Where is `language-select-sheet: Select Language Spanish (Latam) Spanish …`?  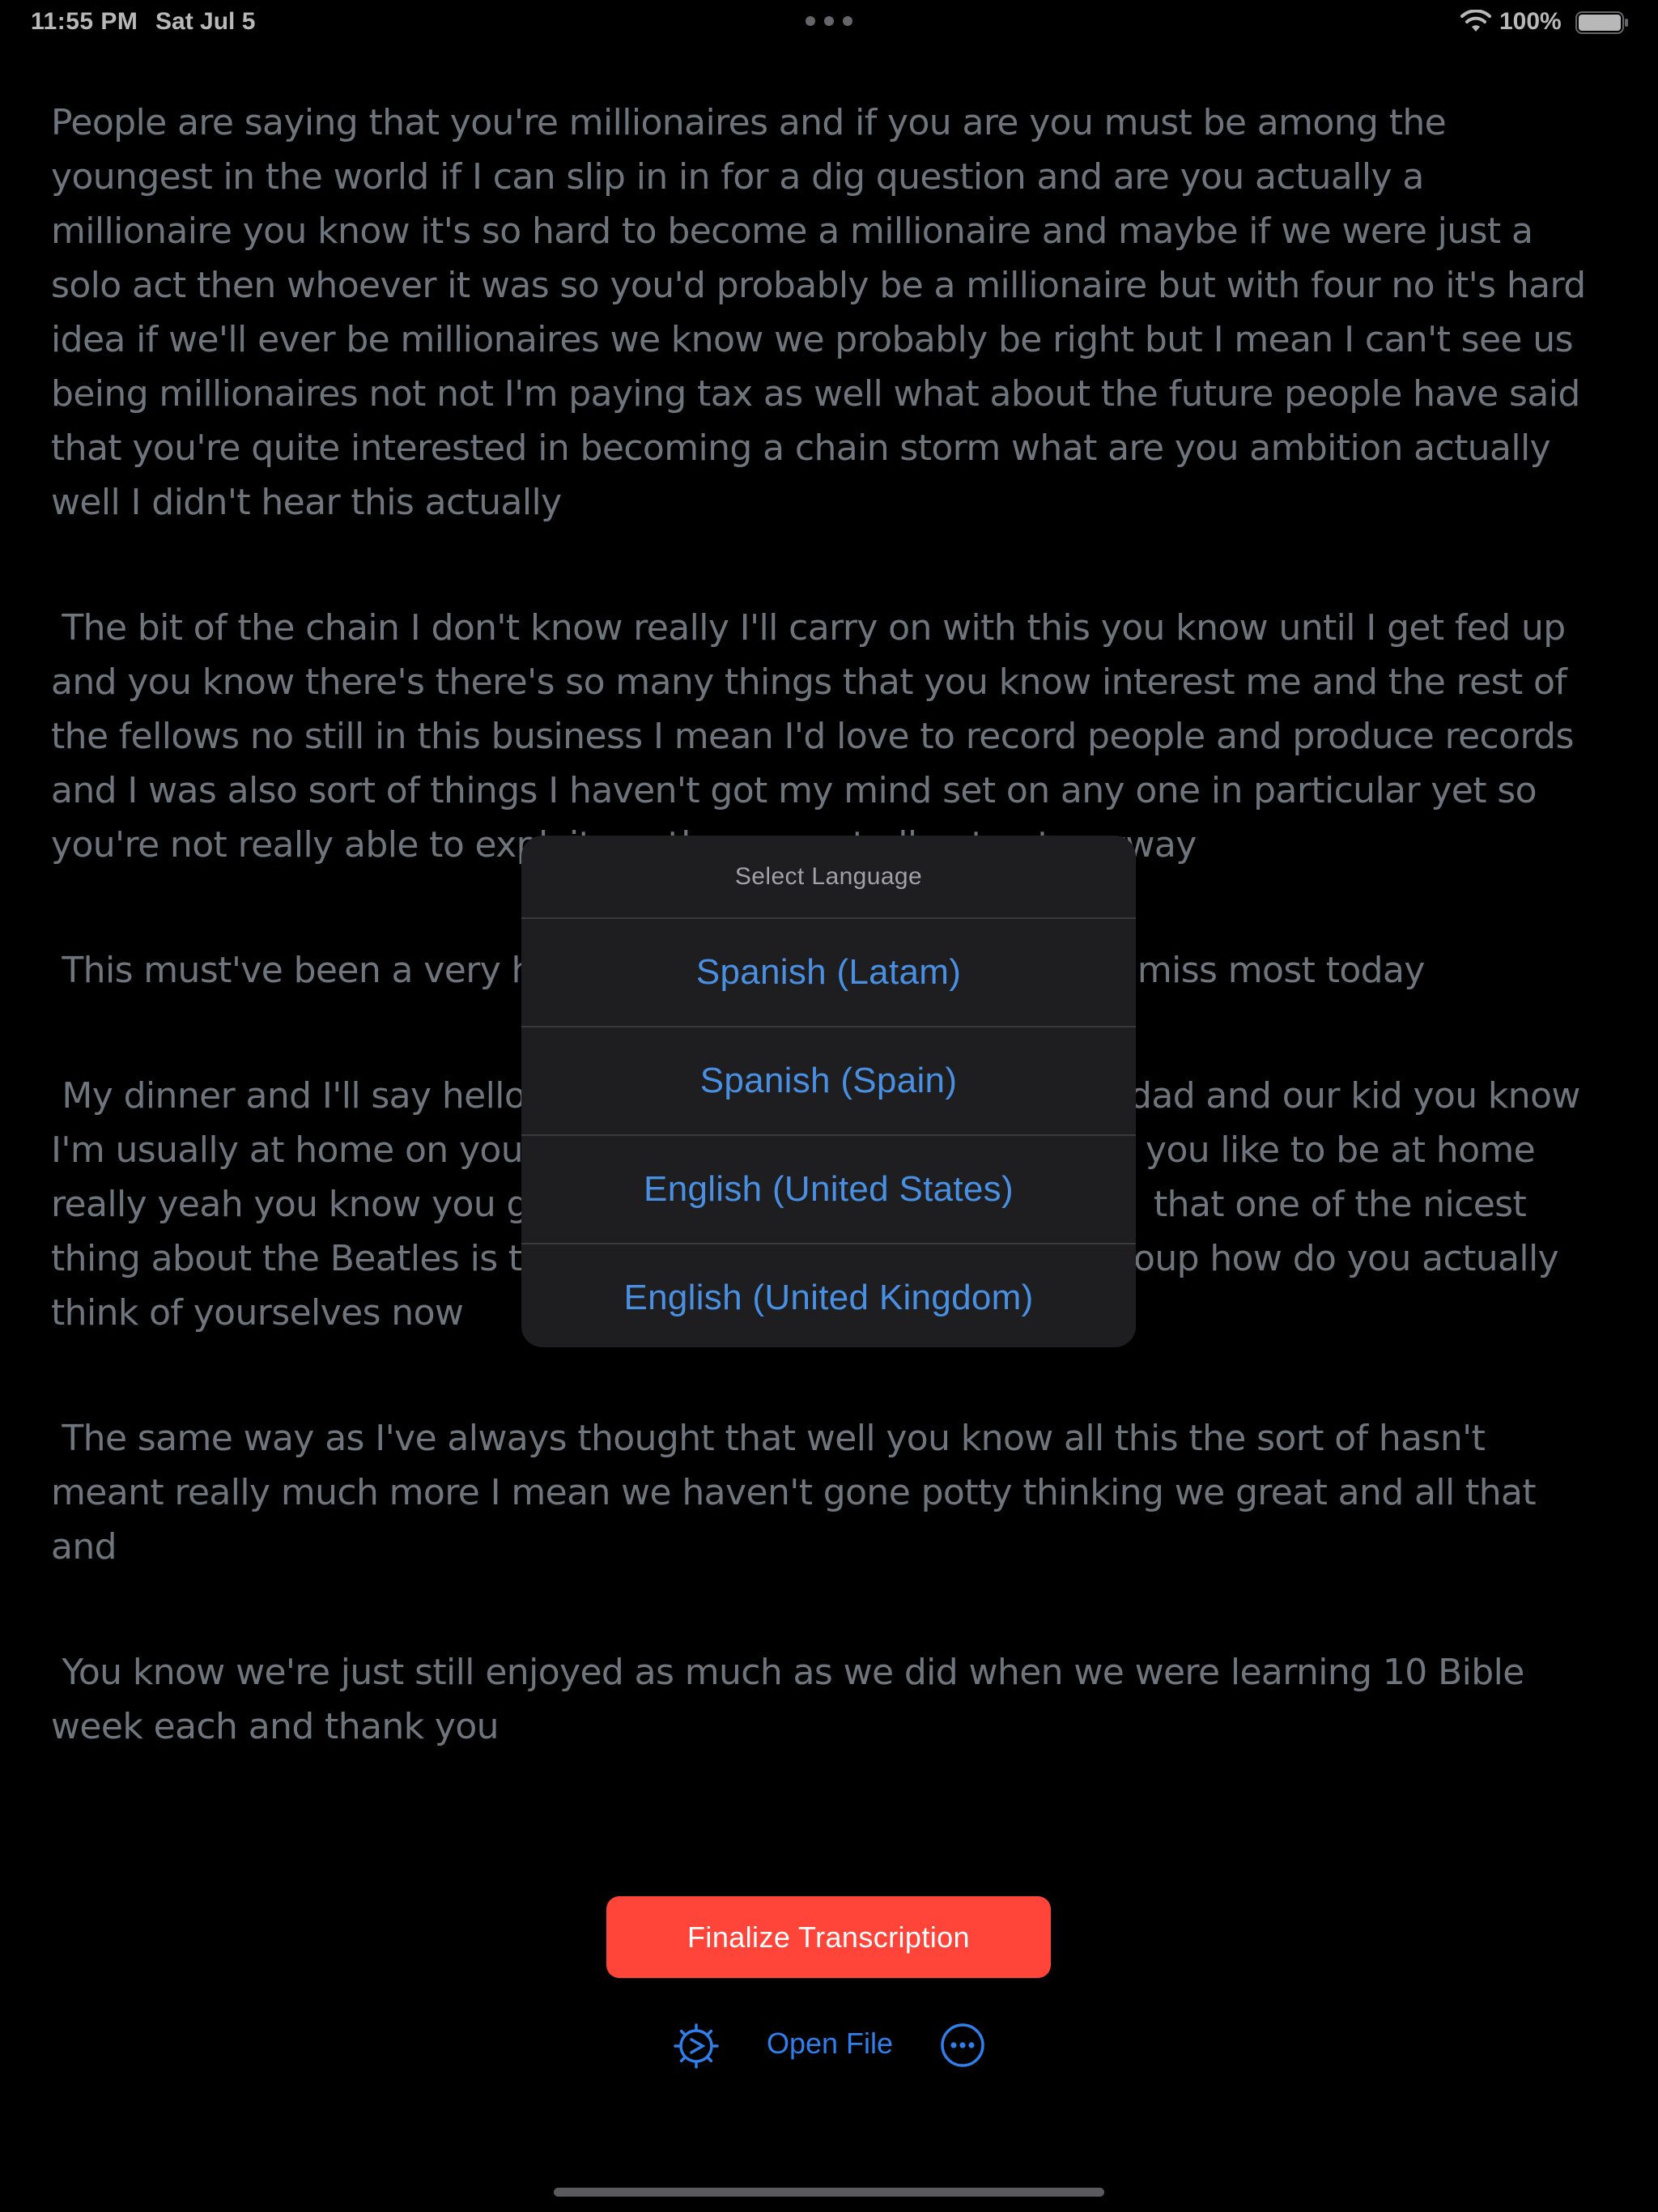
language-select-sheet: Select Language Spanish (Latam) Spanish … is located at coordinates (828, 1092).